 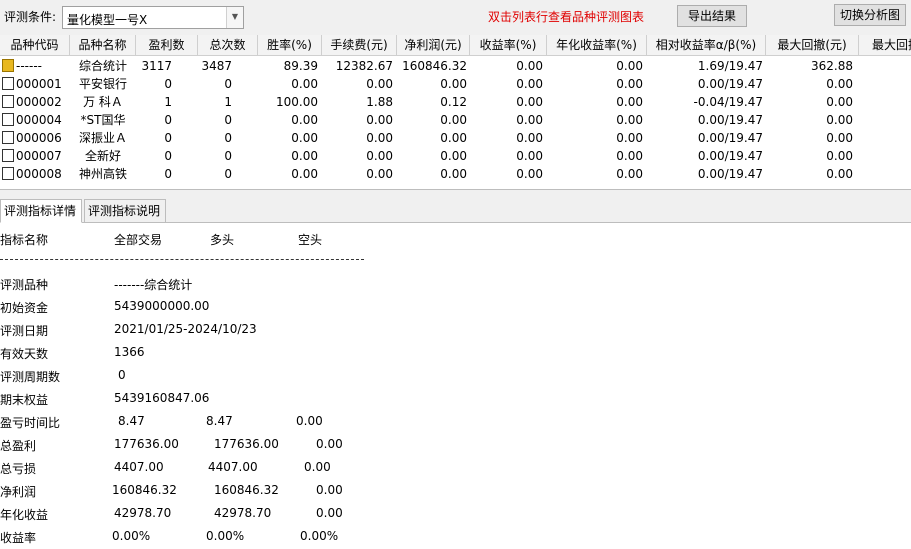 I want to click on cell-code: 000001, so click(x=39, y=84).